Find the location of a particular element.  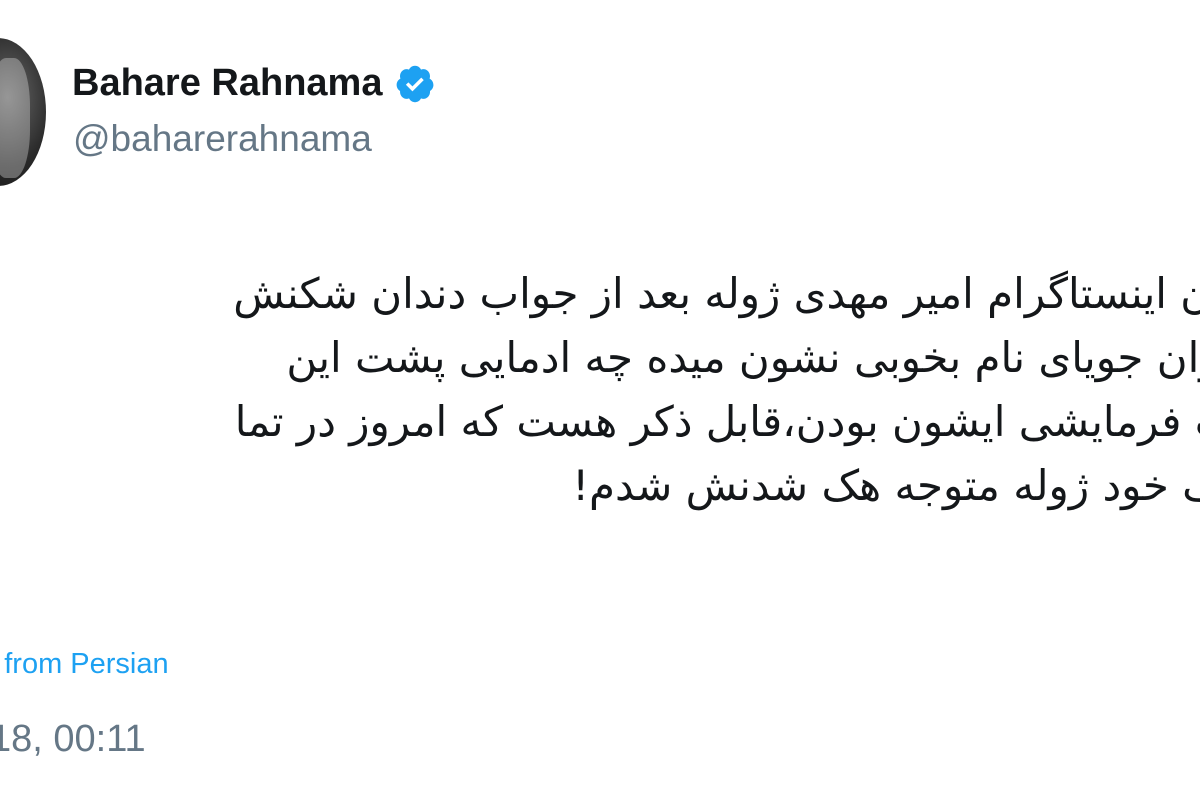

user-display-name: Bahare Rahnama is located at coordinates (254, 83).